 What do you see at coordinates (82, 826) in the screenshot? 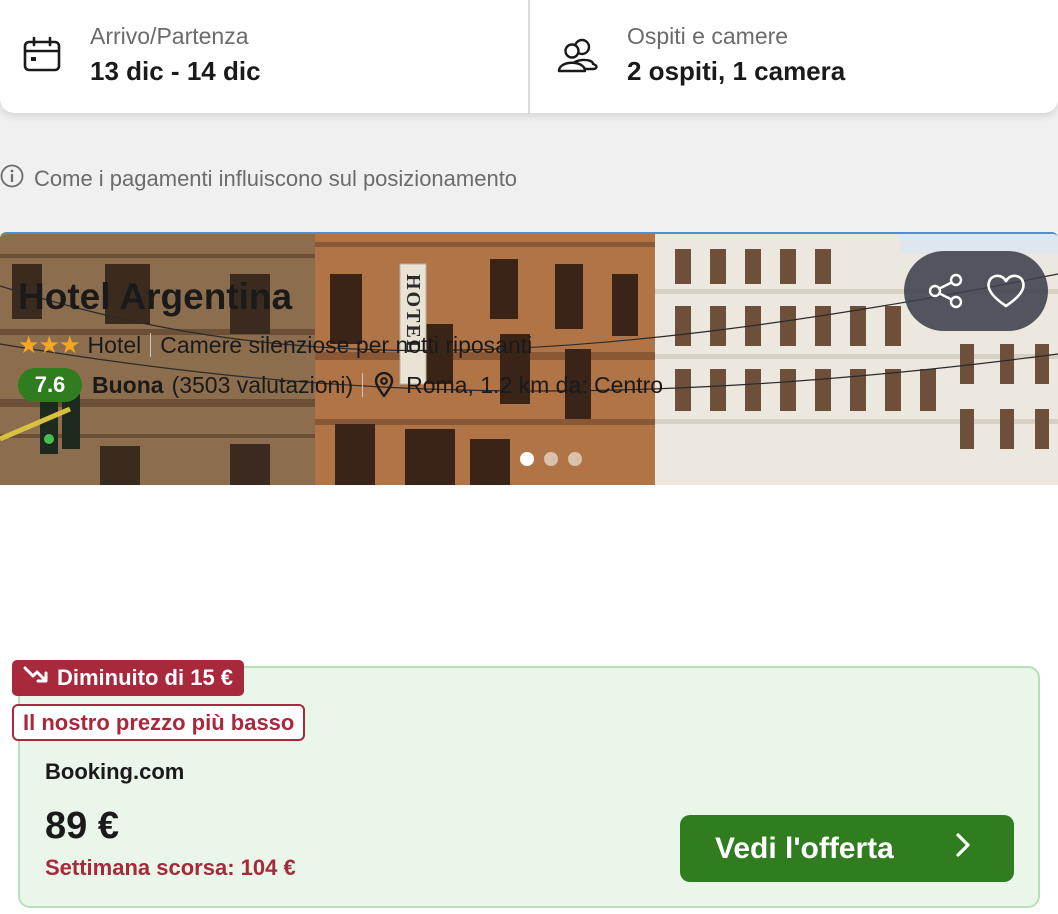
I see `price: 89 €` at bounding box center [82, 826].